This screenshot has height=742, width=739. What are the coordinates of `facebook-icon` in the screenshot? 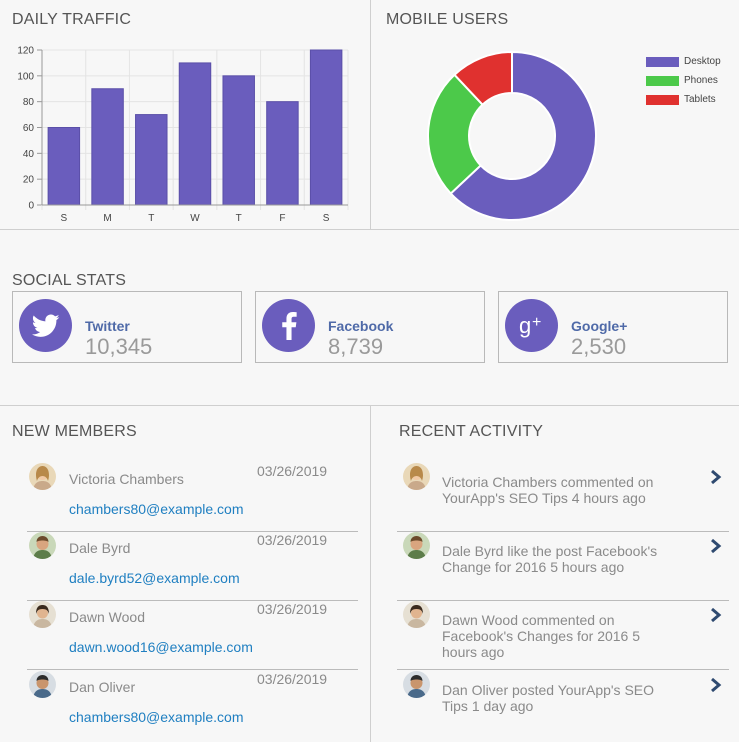 It's located at (288, 325).